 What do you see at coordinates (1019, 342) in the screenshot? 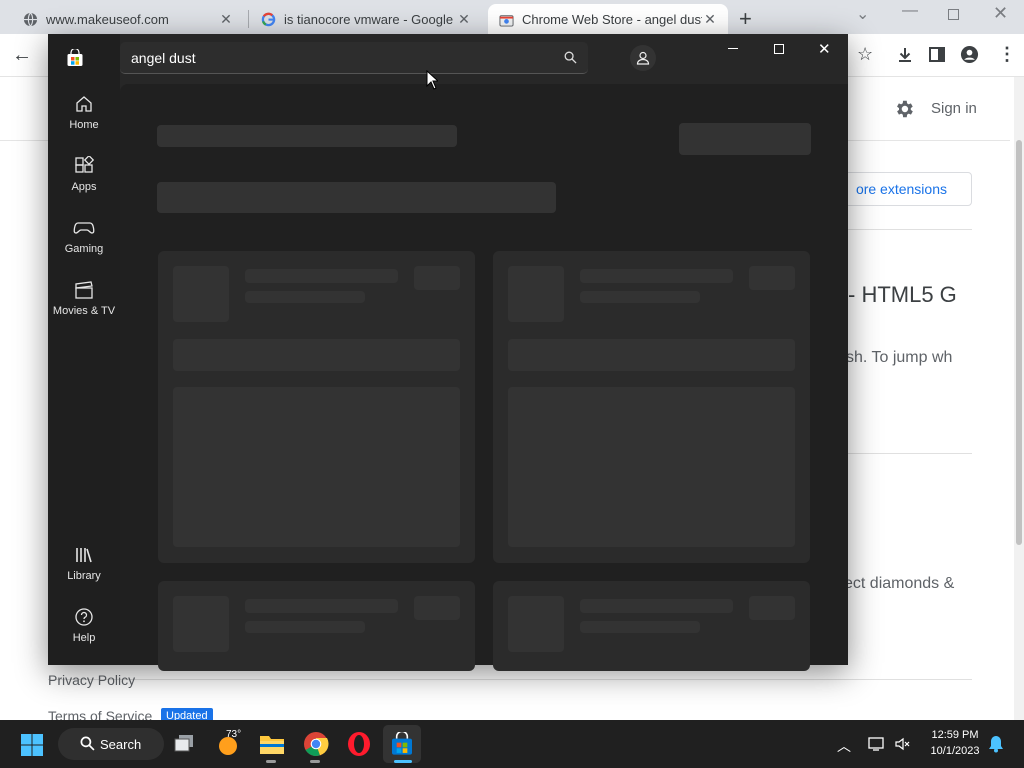
I see `page-scrollbar-thumb` at bounding box center [1019, 342].